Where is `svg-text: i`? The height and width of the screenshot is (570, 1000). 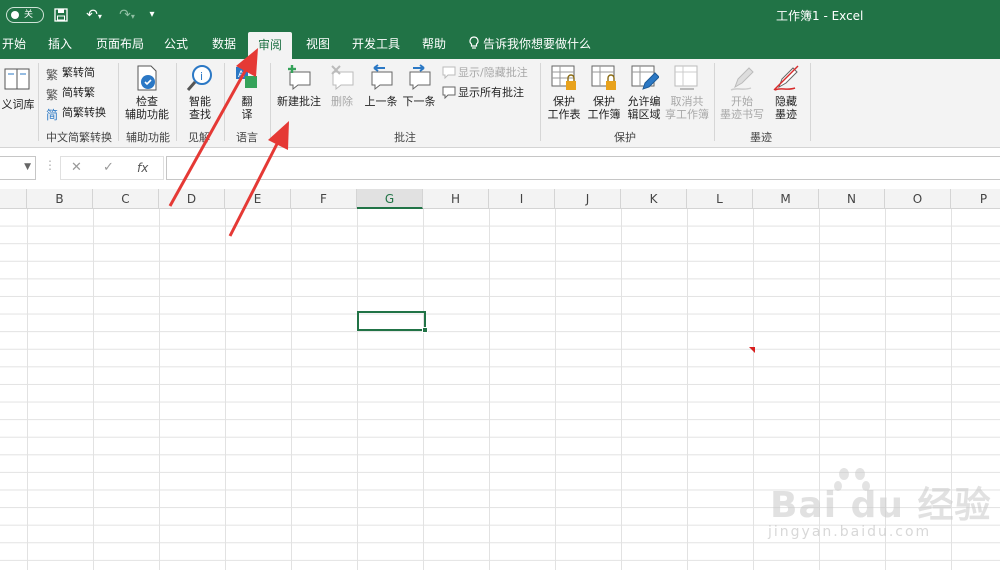 svg-text: i is located at coordinates (201, 76).